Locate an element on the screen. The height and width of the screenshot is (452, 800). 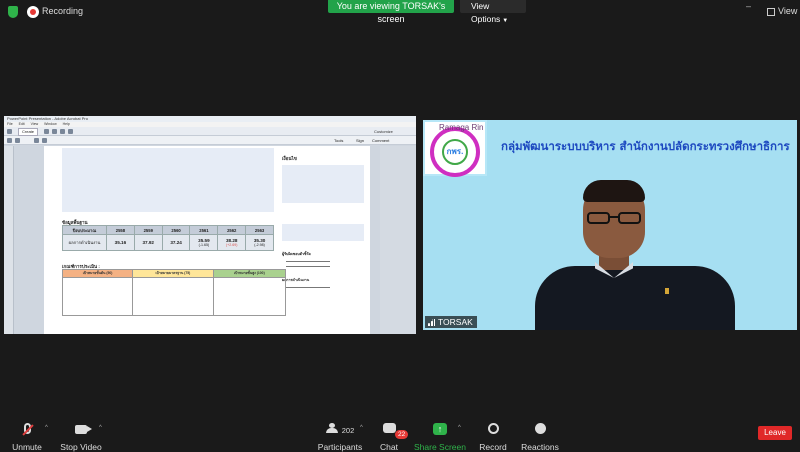
open-icon is located at coordinates (46, 131).